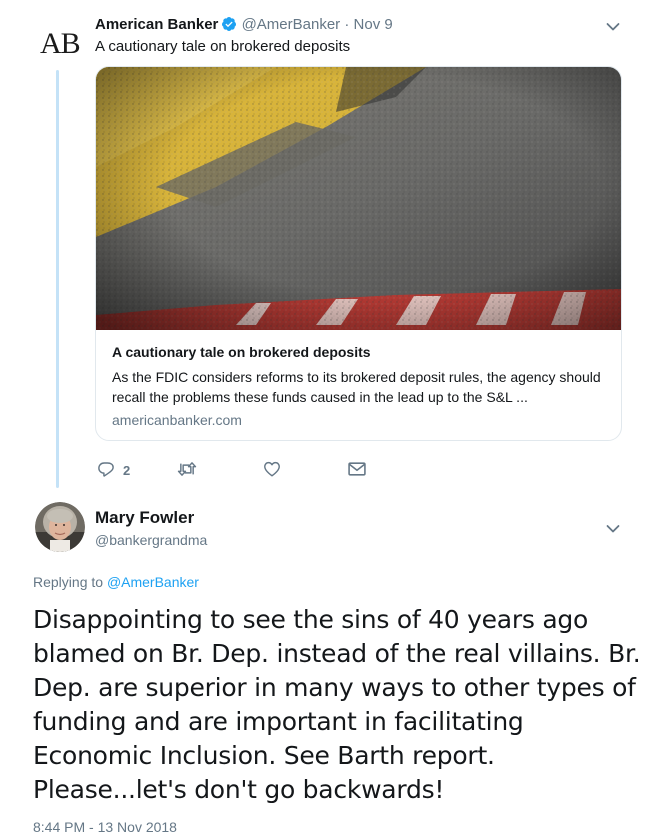 Image resolution: width=651 pixels, height=838 pixels. I want to click on replying-to-prefix: Replying to, so click(68, 582).